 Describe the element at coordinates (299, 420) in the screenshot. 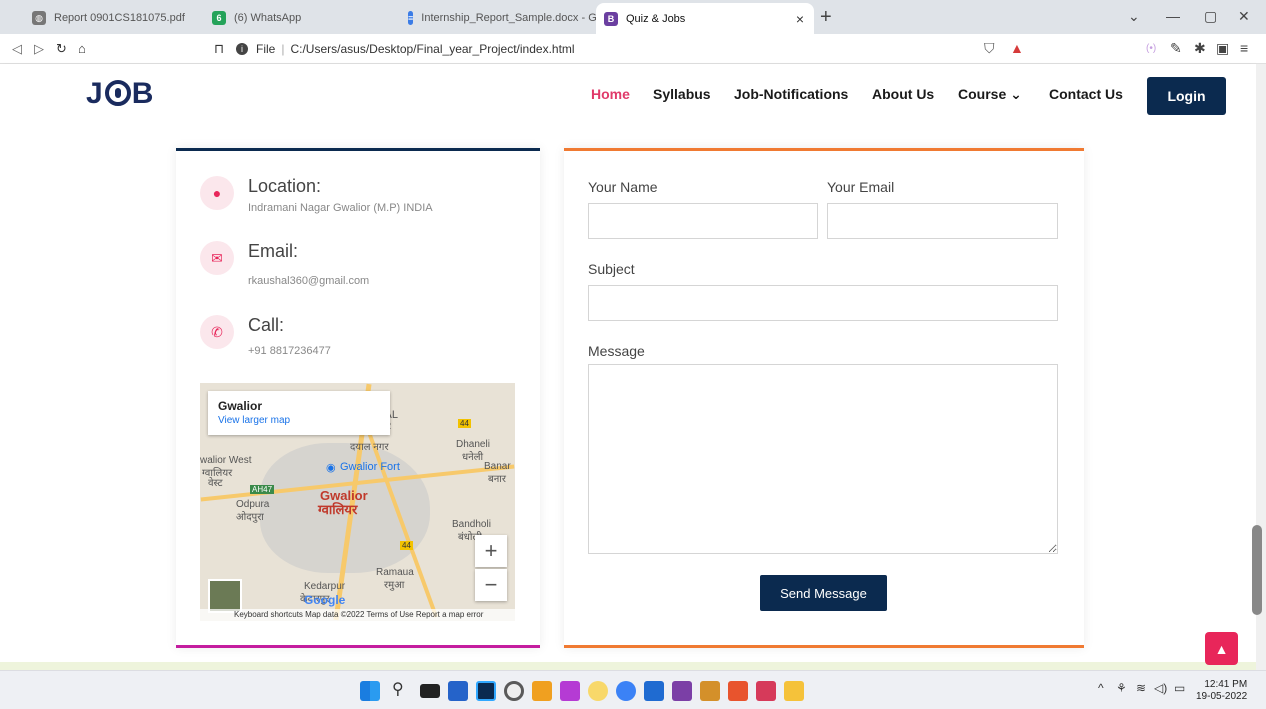

I see `view-larger-map-link: View larger map` at that location.